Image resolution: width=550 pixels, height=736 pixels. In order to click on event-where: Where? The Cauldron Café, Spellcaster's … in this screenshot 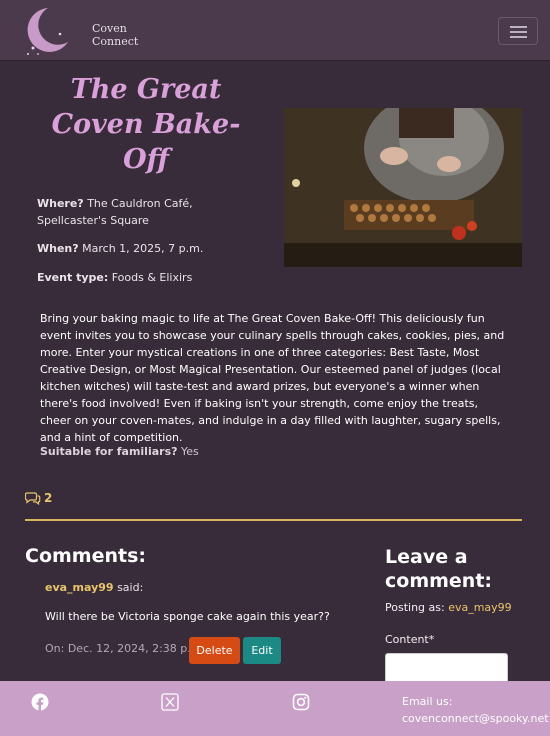, I will do `click(147, 212)`.